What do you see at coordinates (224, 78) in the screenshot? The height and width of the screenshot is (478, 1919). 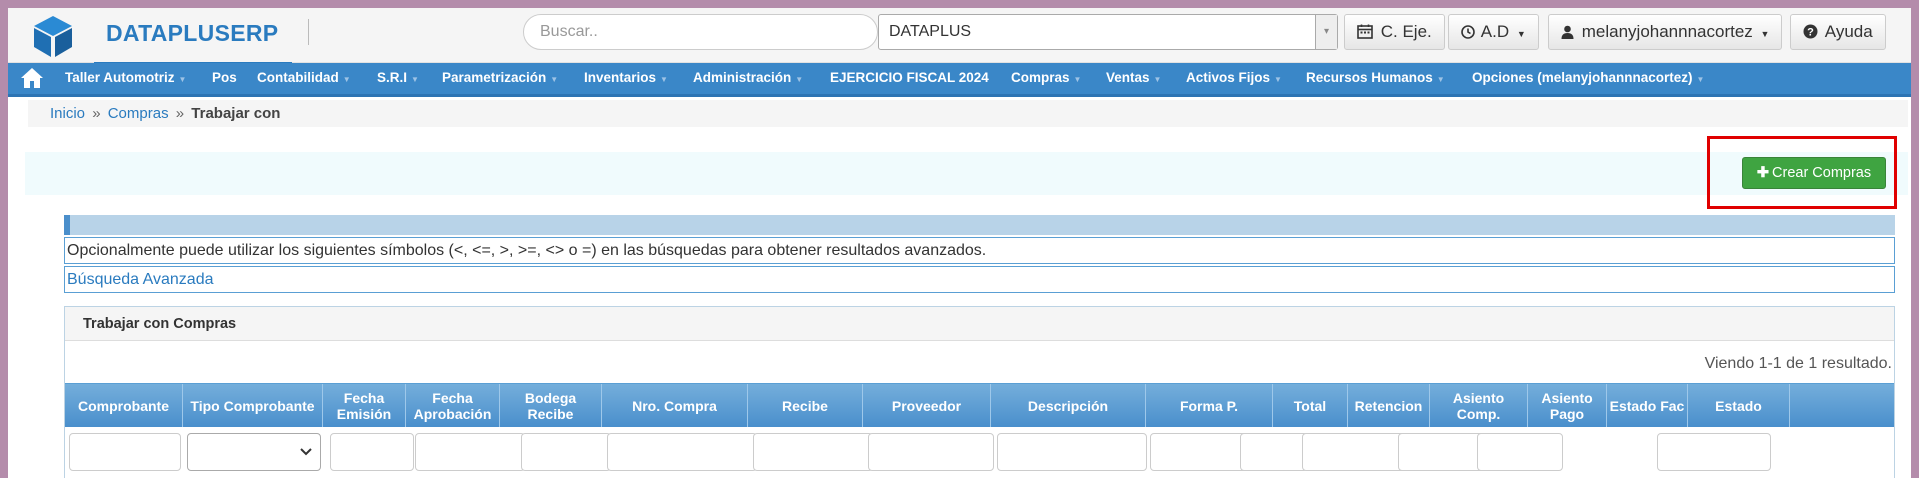 I see `nav-item: Pos` at bounding box center [224, 78].